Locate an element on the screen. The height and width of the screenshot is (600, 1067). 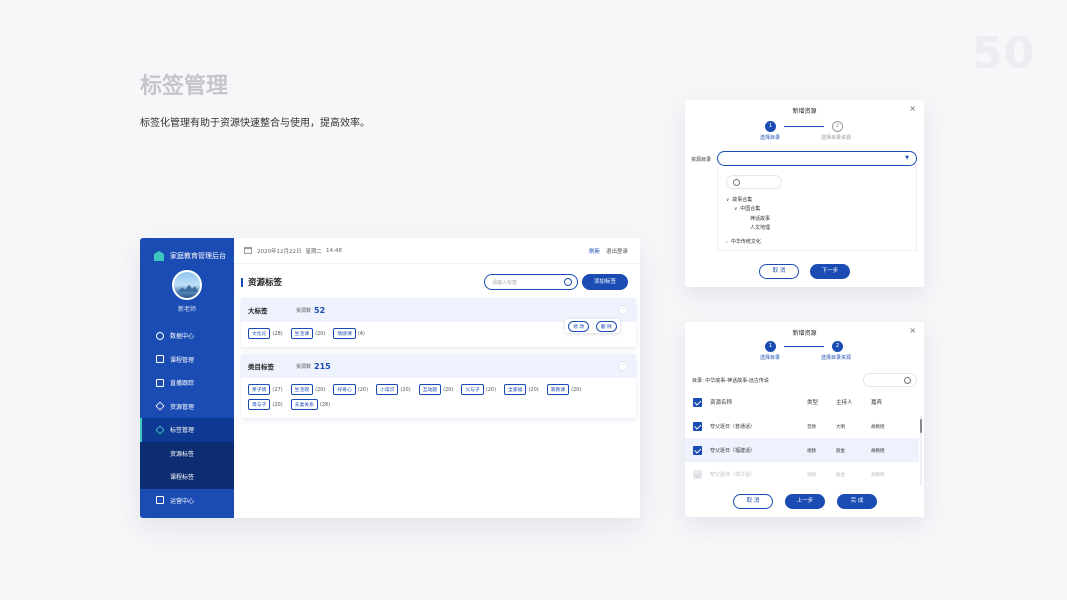
sidebar-item-live-tracking: 直播跟踪 is located at coordinates (187, 383).